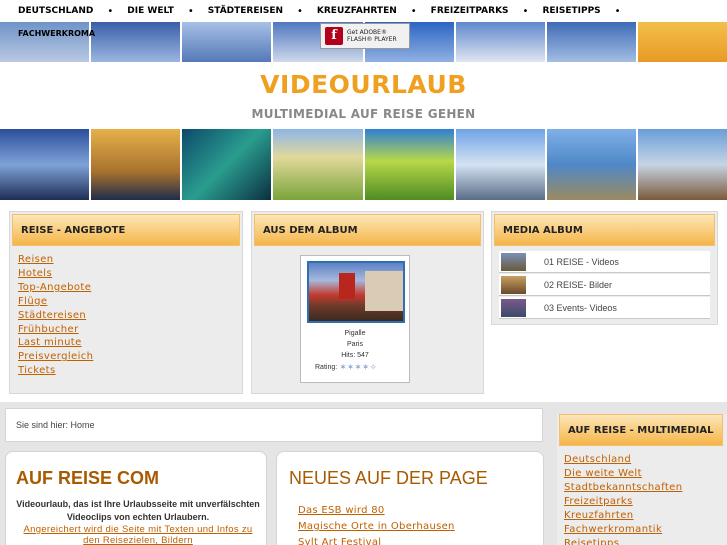 The width and height of the screenshot is (727, 545). What do you see at coordinates (55, 11) in the screenshot?
I see `nav-deutschland: DEUTSCHLAND` at bounding box center [55, 11].